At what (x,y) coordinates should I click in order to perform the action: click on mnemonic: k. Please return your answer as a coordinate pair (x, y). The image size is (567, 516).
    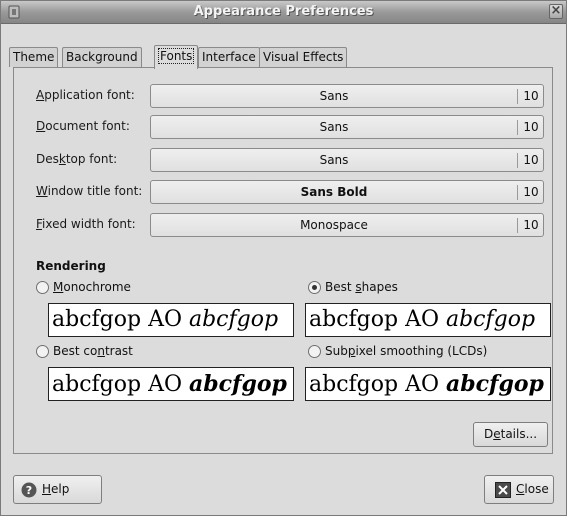
    Looking at the image, I should click on (62, 159).